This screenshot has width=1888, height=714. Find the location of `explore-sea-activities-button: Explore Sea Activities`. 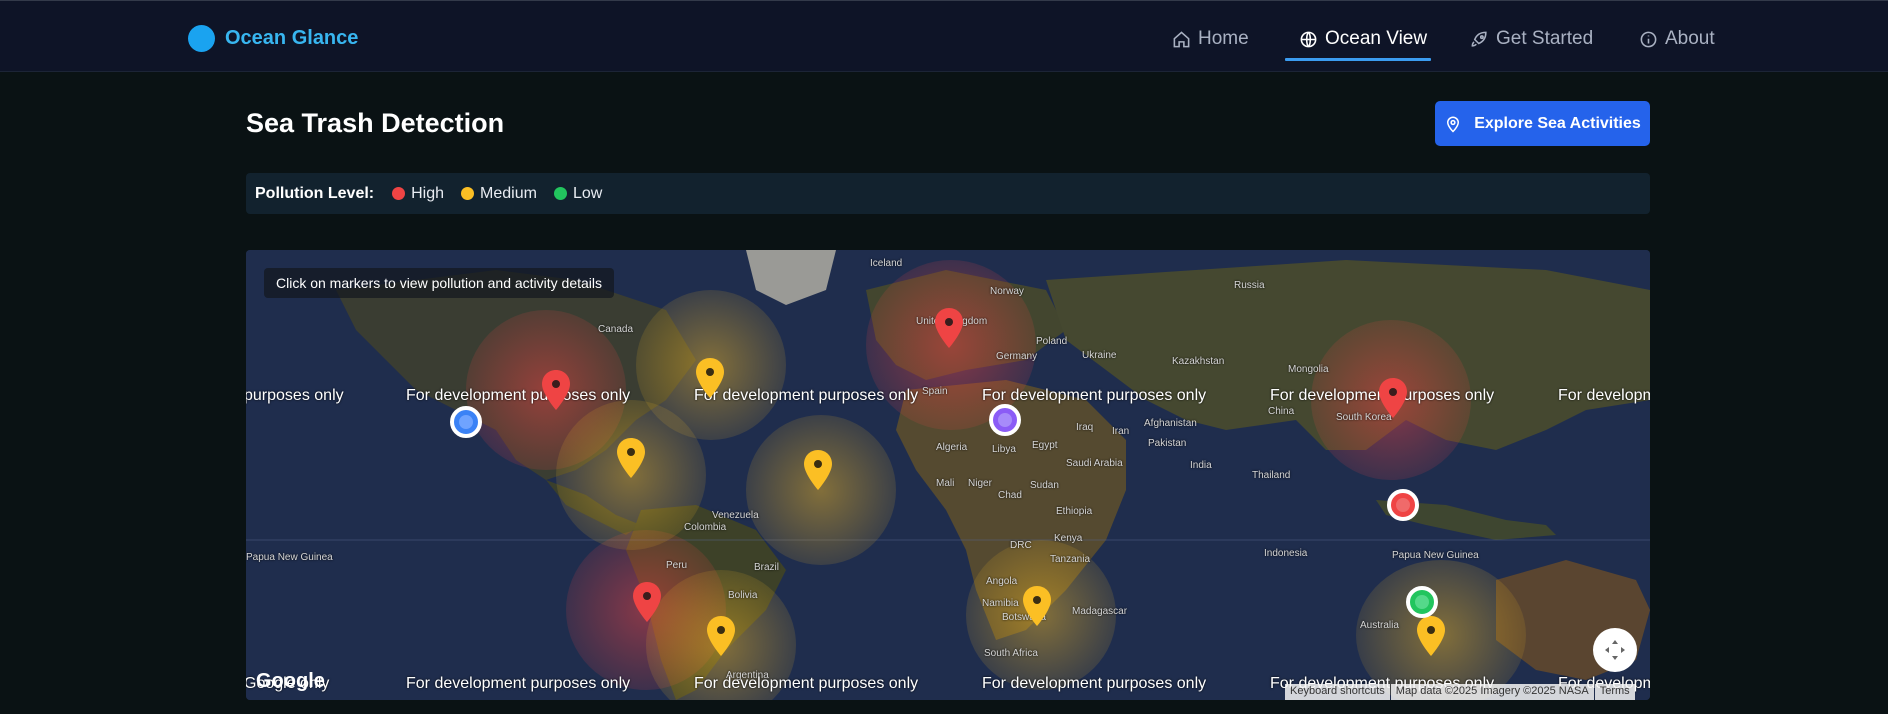

explore-sea-activities-button: Explore Sea Activities is located at coordinates (1542, 123).